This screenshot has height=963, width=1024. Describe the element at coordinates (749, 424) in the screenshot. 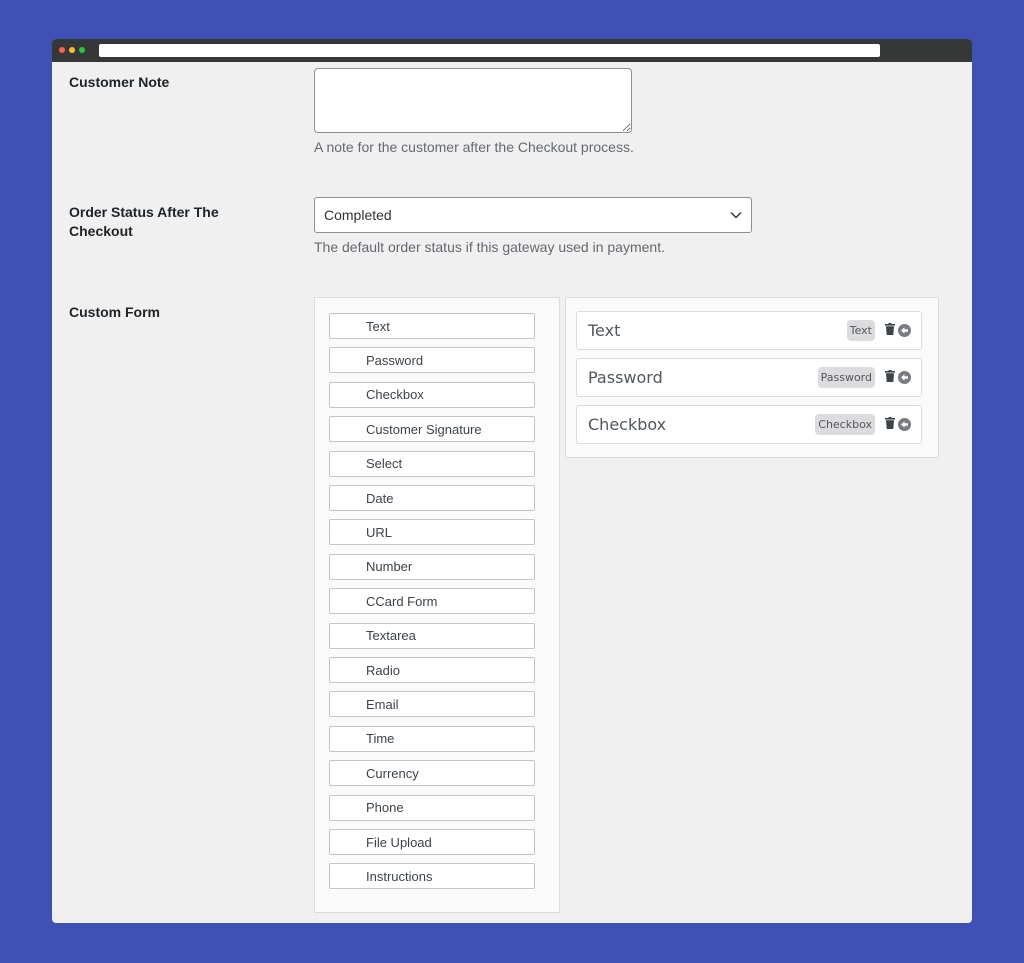

I see `form-field-row: Checkbox Checkbox` at that location.